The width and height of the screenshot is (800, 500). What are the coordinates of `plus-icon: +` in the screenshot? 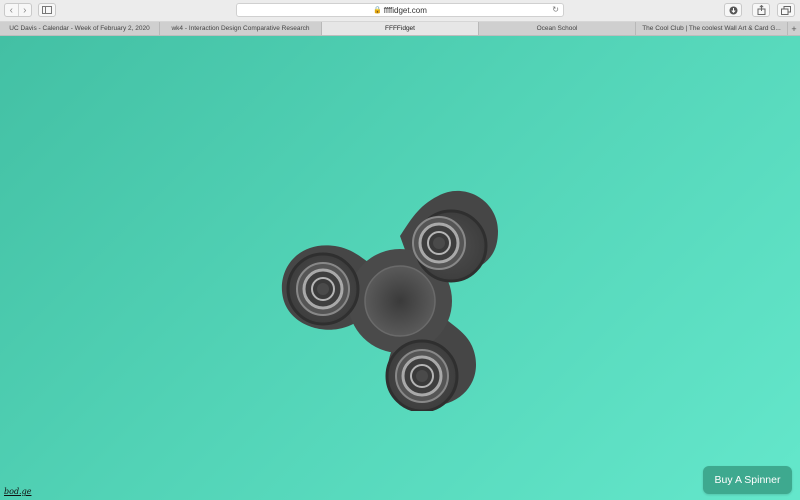 It's located at (794, 28).